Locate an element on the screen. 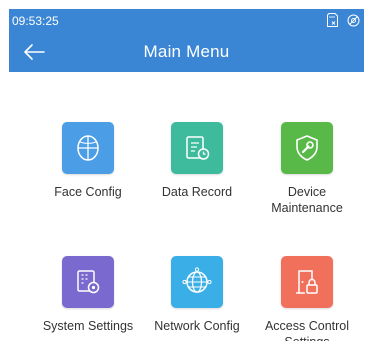  page-title: Main Menu is located at coordinates (186, 51).